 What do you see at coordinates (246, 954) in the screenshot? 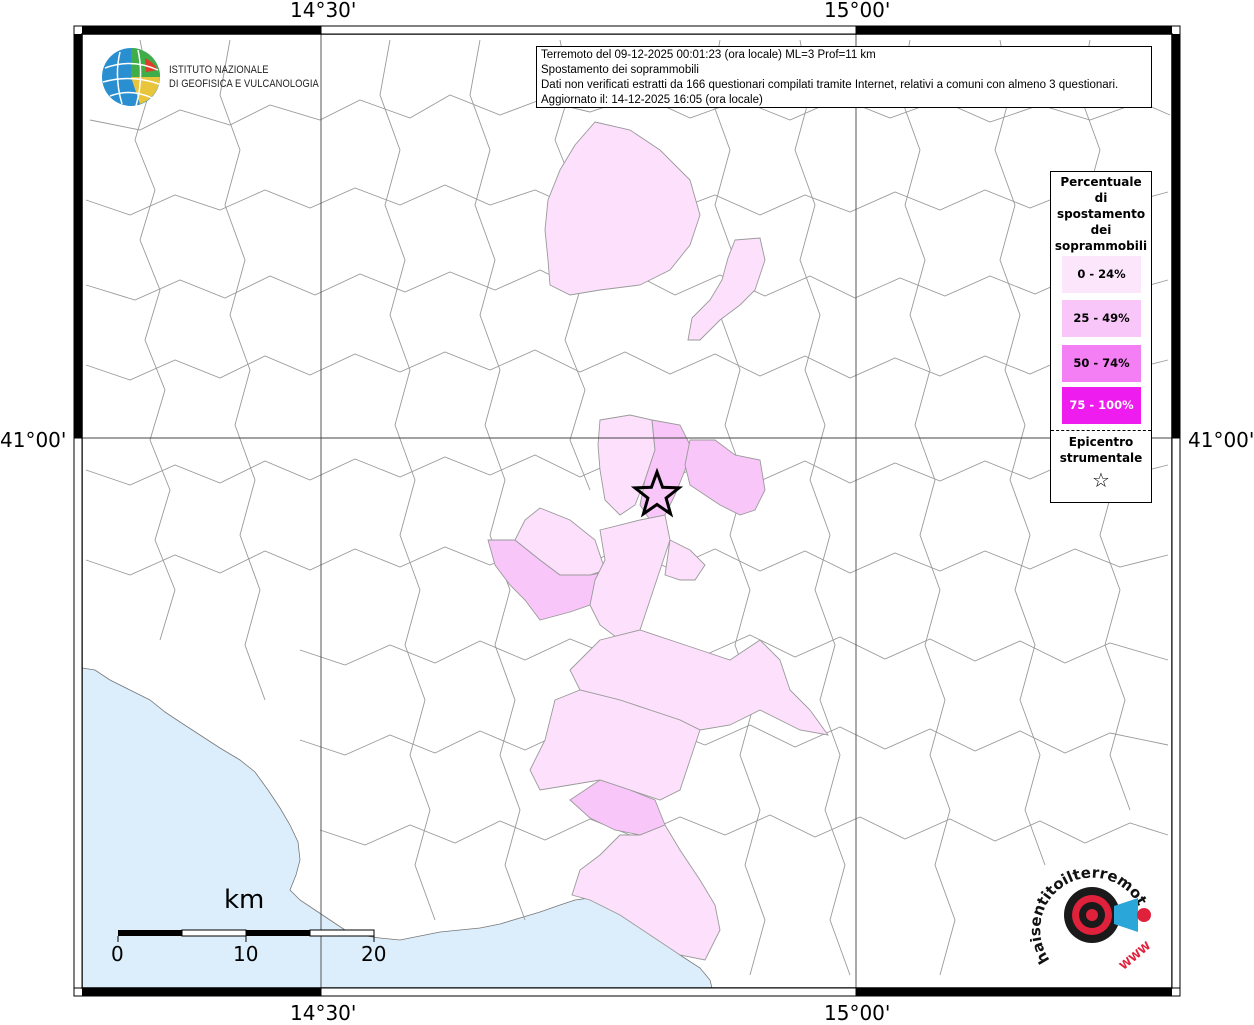
I see `scale-tick-10: 10` at bounding box center [246, 954].